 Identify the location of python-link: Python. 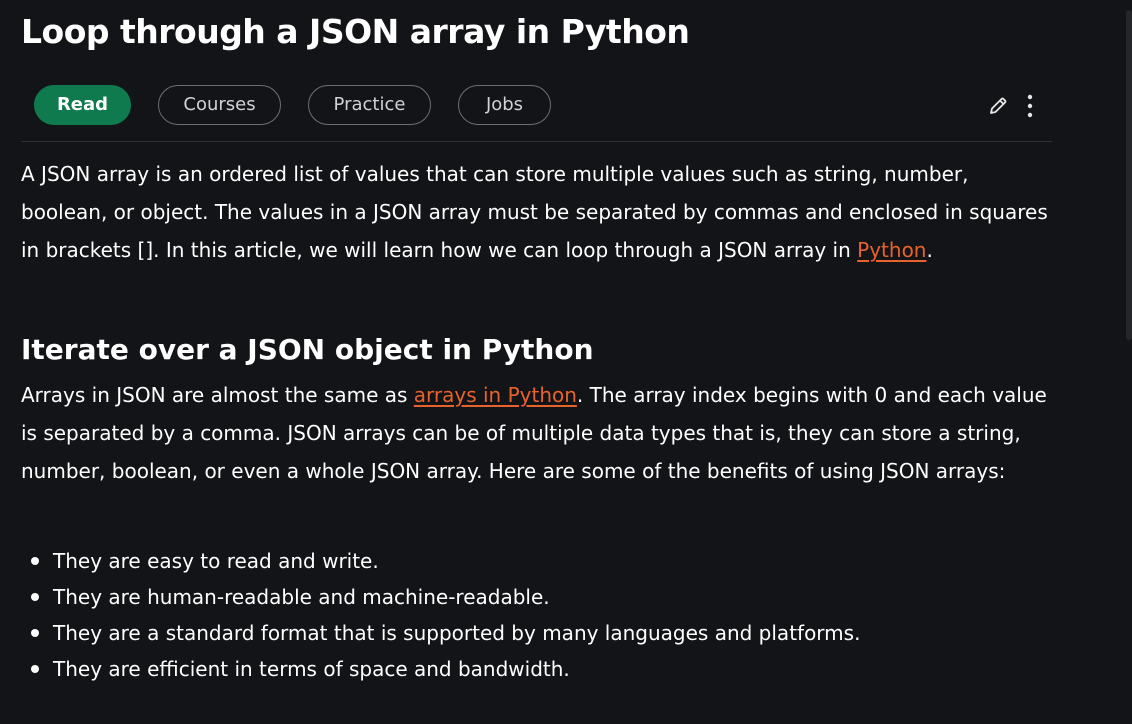
(891, 250).